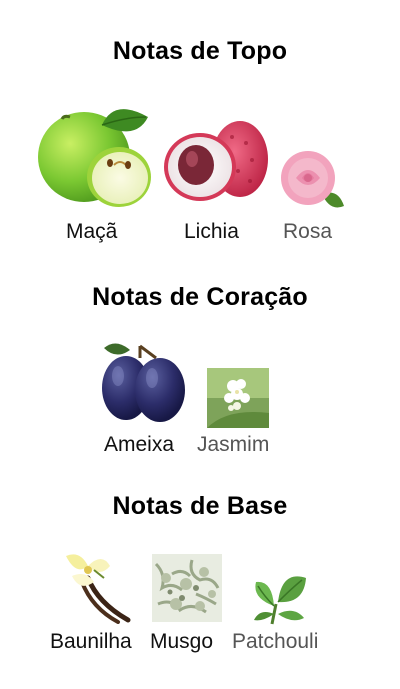 Image resolution: width=400 pixels, height=689 pixels. Describe the element at coordinates (312, 182) in the screenshot. I see `rose-icon` at that location.